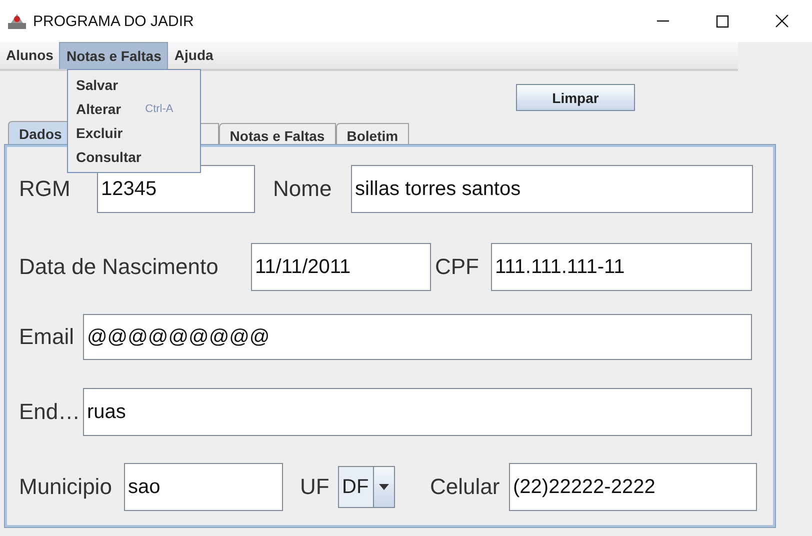 The image size is (812, 536). What do you see at coordinates (575, 97) in the screenshot?
I see `clear-button: Limpar` at bounding box center [575, 97].